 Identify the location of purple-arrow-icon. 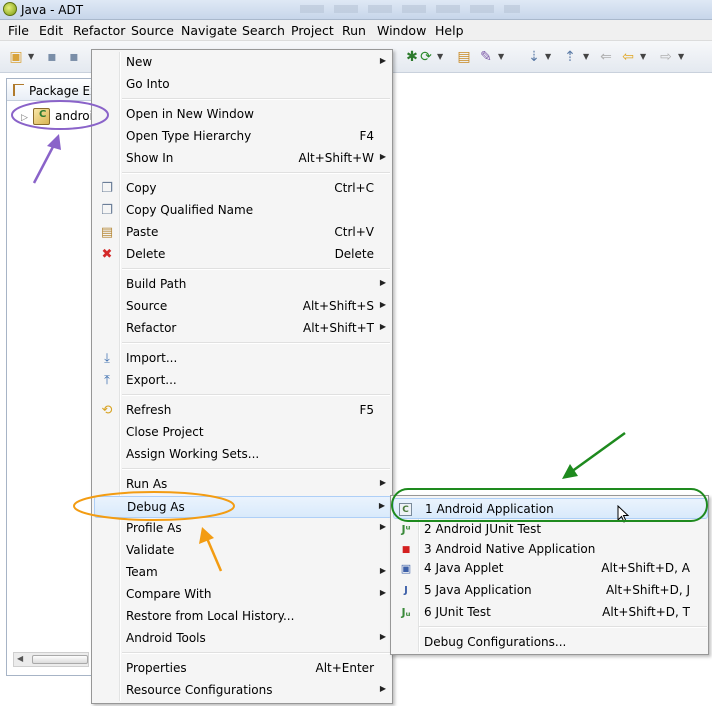
(46, 159).